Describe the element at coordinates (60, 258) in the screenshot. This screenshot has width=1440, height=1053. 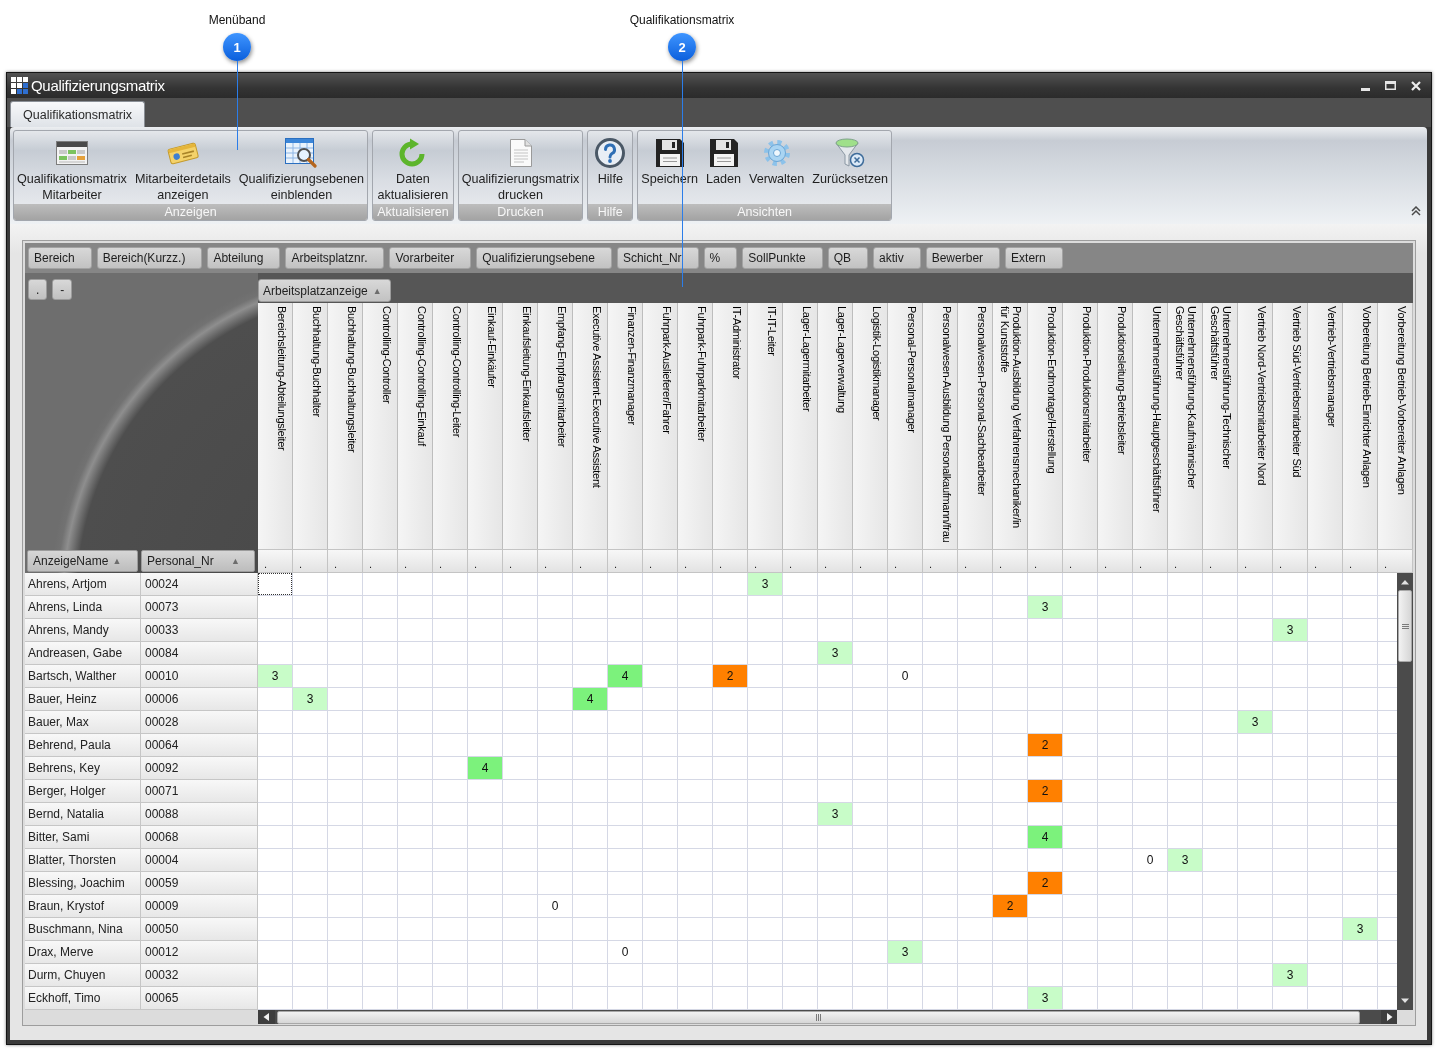
I see `group-field-button: Bereich` at that location.